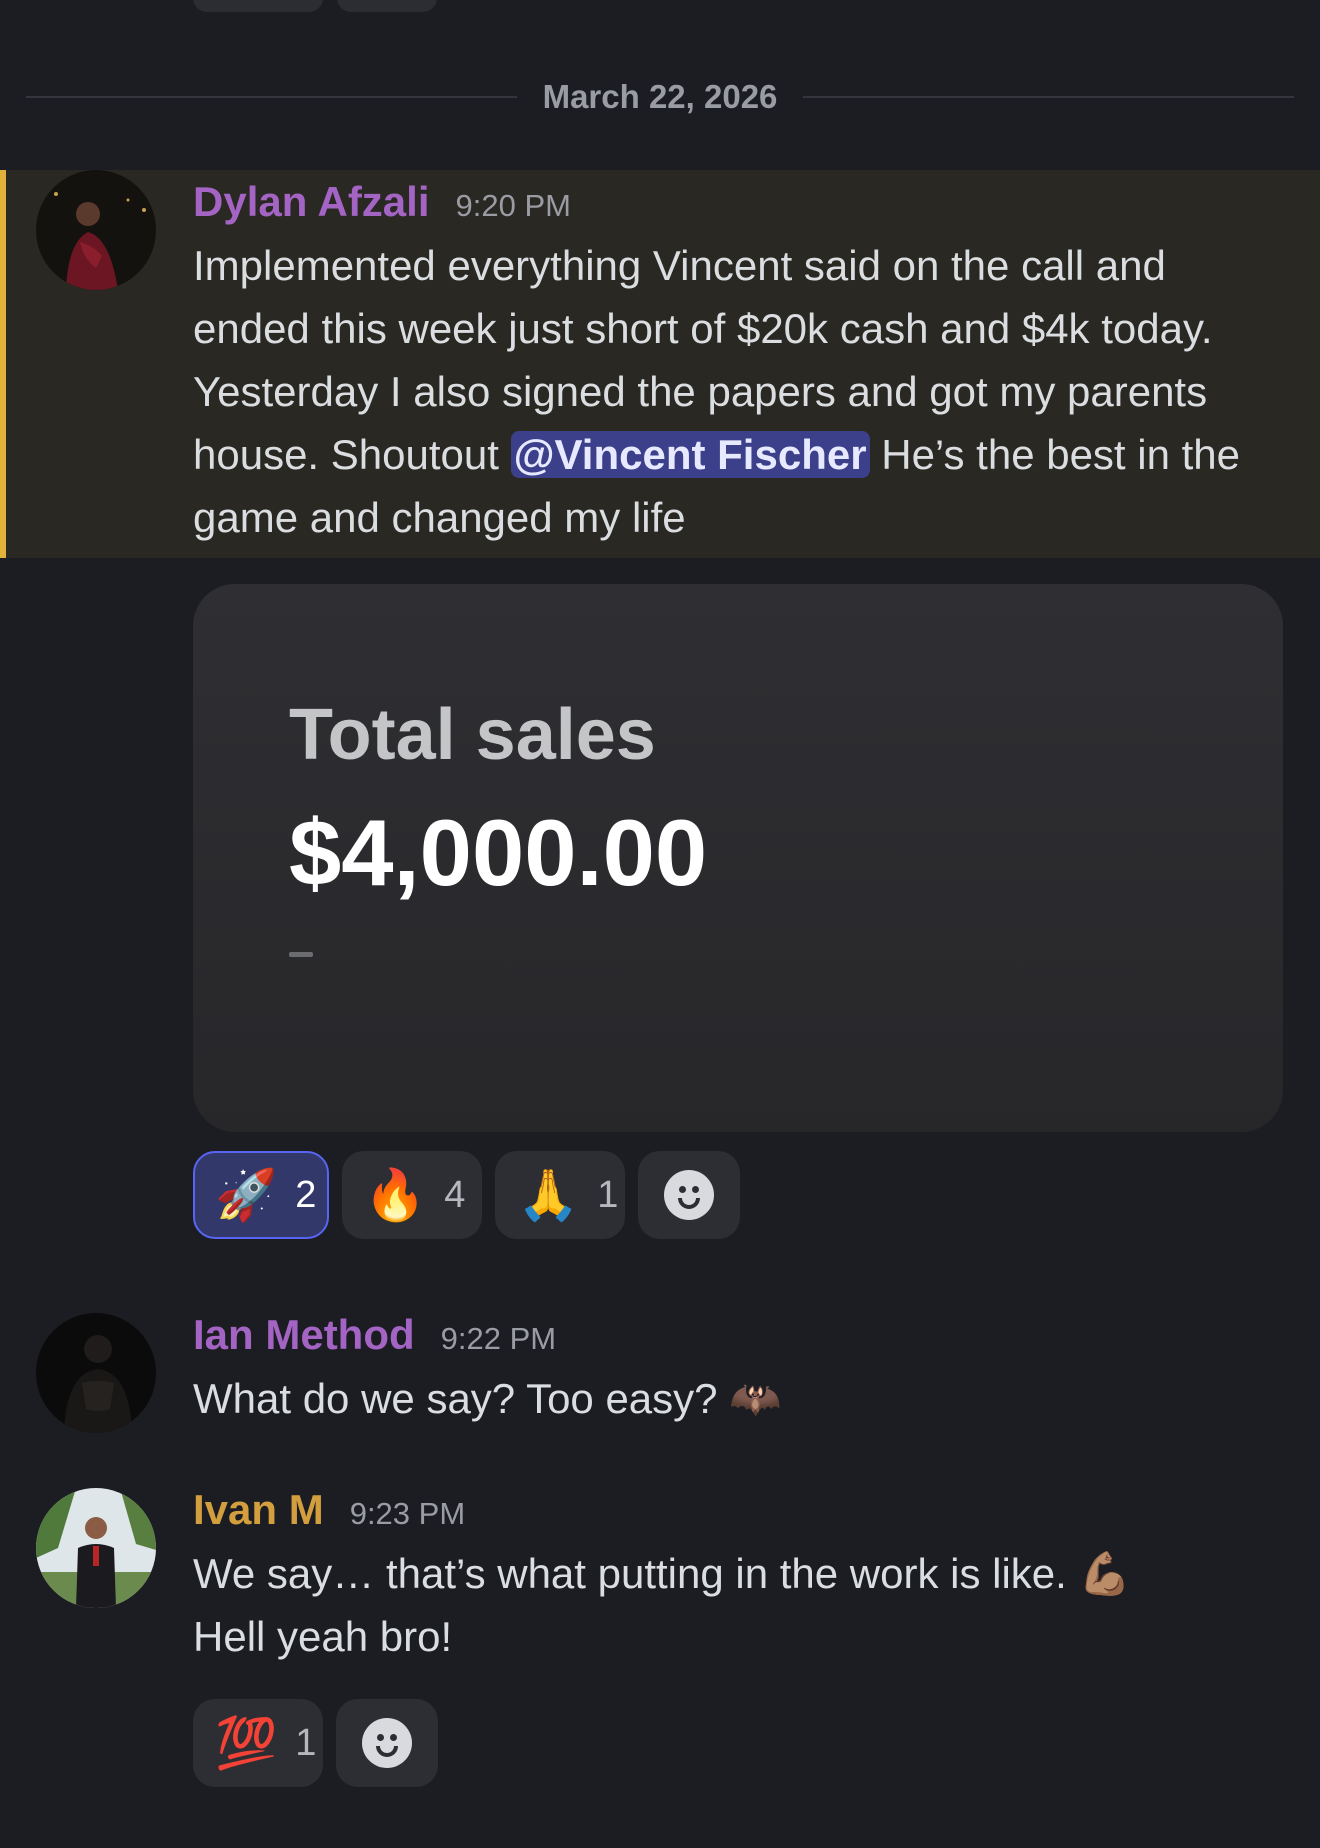 Image resolution: width=1320 pixels, height=1848 pixels. What do you see at coordinates (395, 1195) in the screenshot?
I see `fire-emoji: 🔥` at bounding box center [395, 1195].